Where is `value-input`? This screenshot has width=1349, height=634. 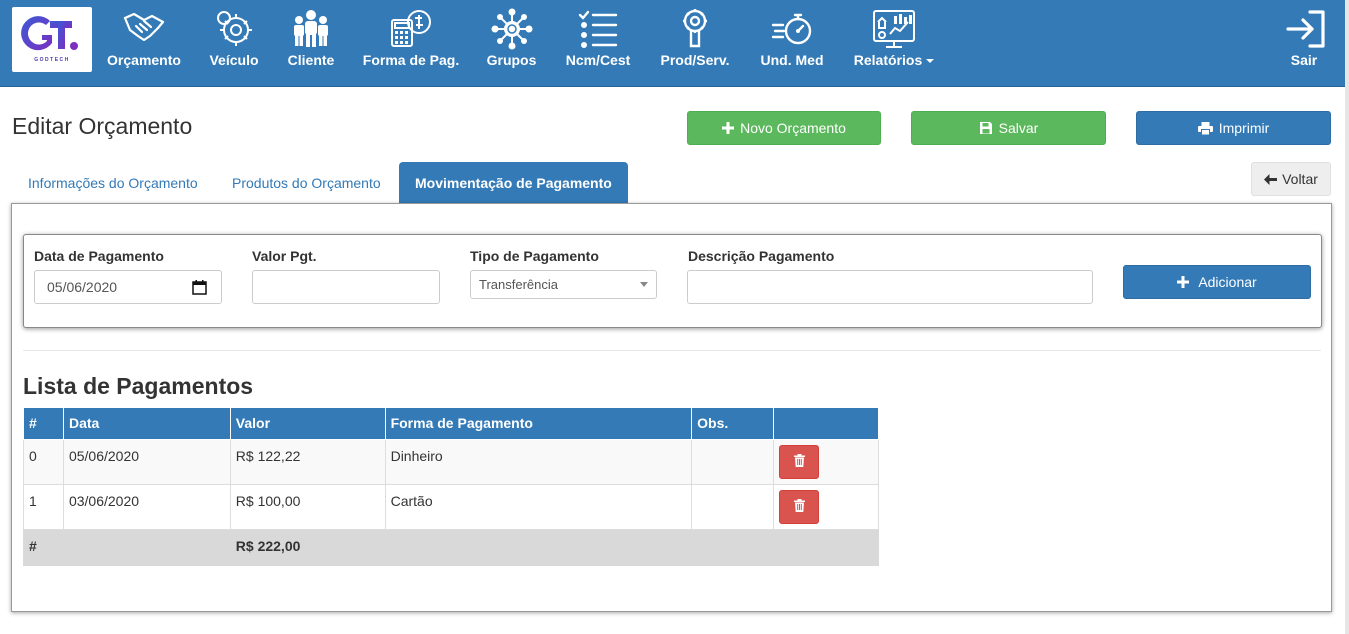
value-input is located at coordinates (346, 287).